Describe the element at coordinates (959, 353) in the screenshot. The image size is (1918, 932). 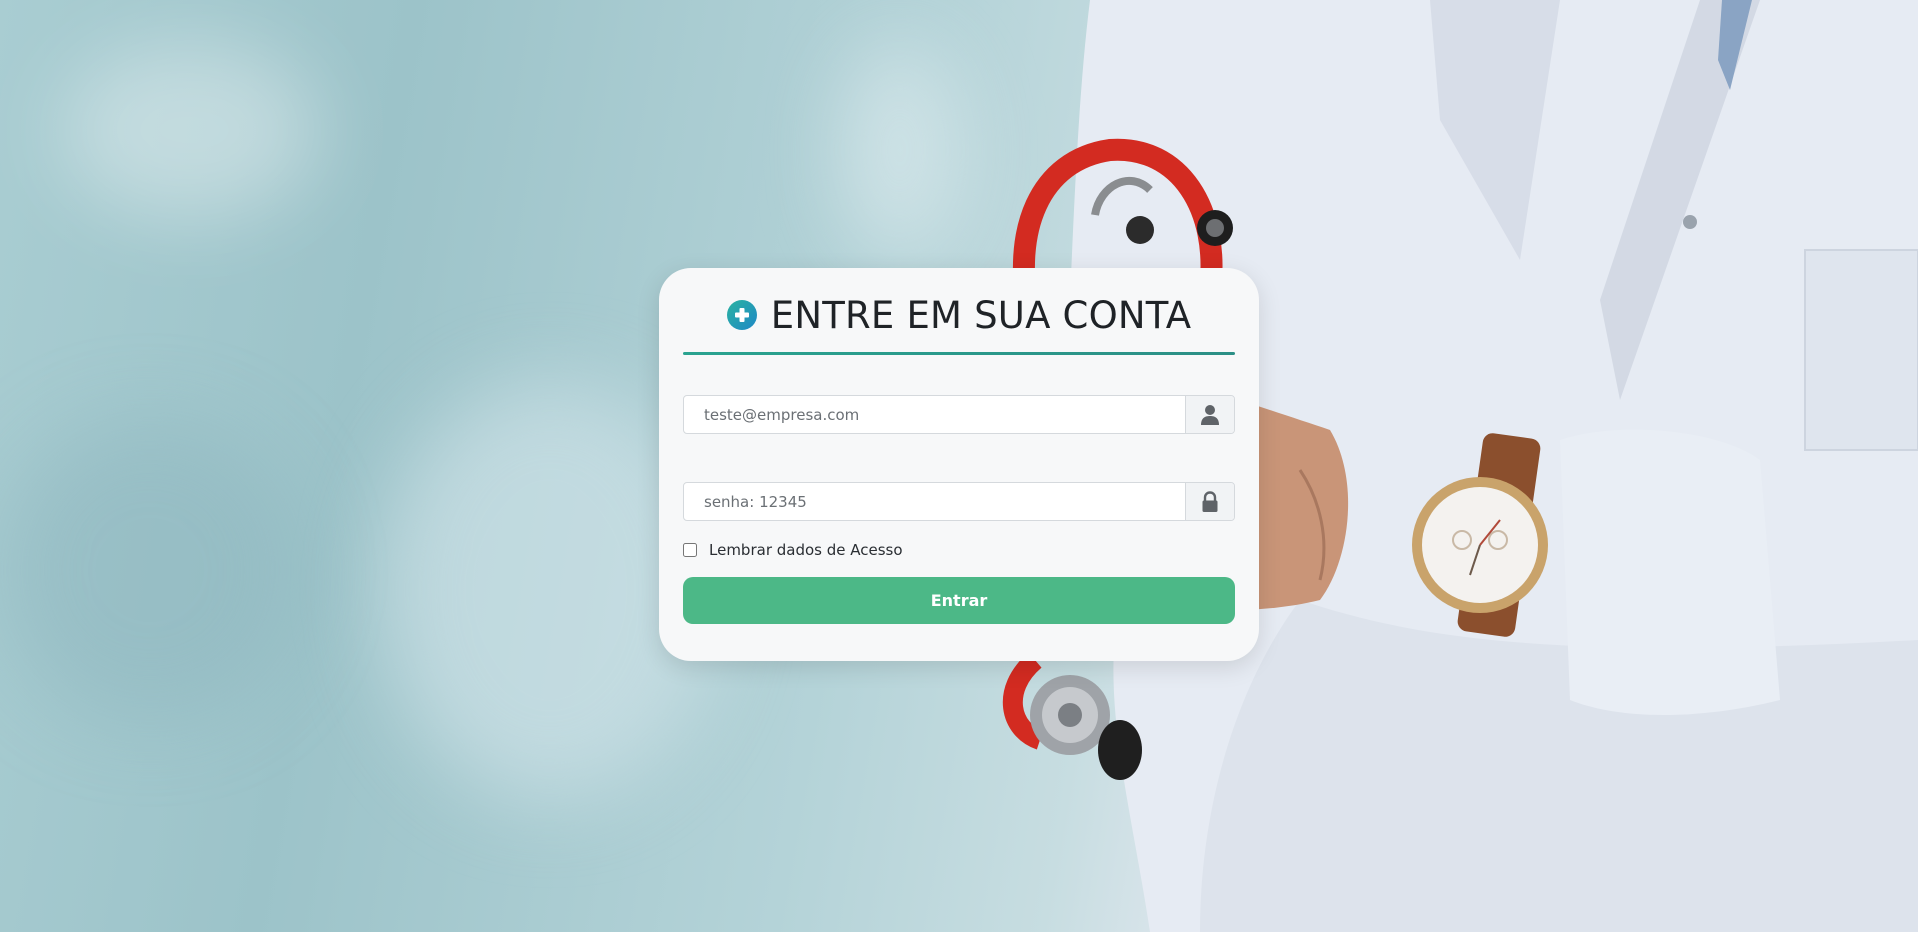
I see `title-divider` at that location.